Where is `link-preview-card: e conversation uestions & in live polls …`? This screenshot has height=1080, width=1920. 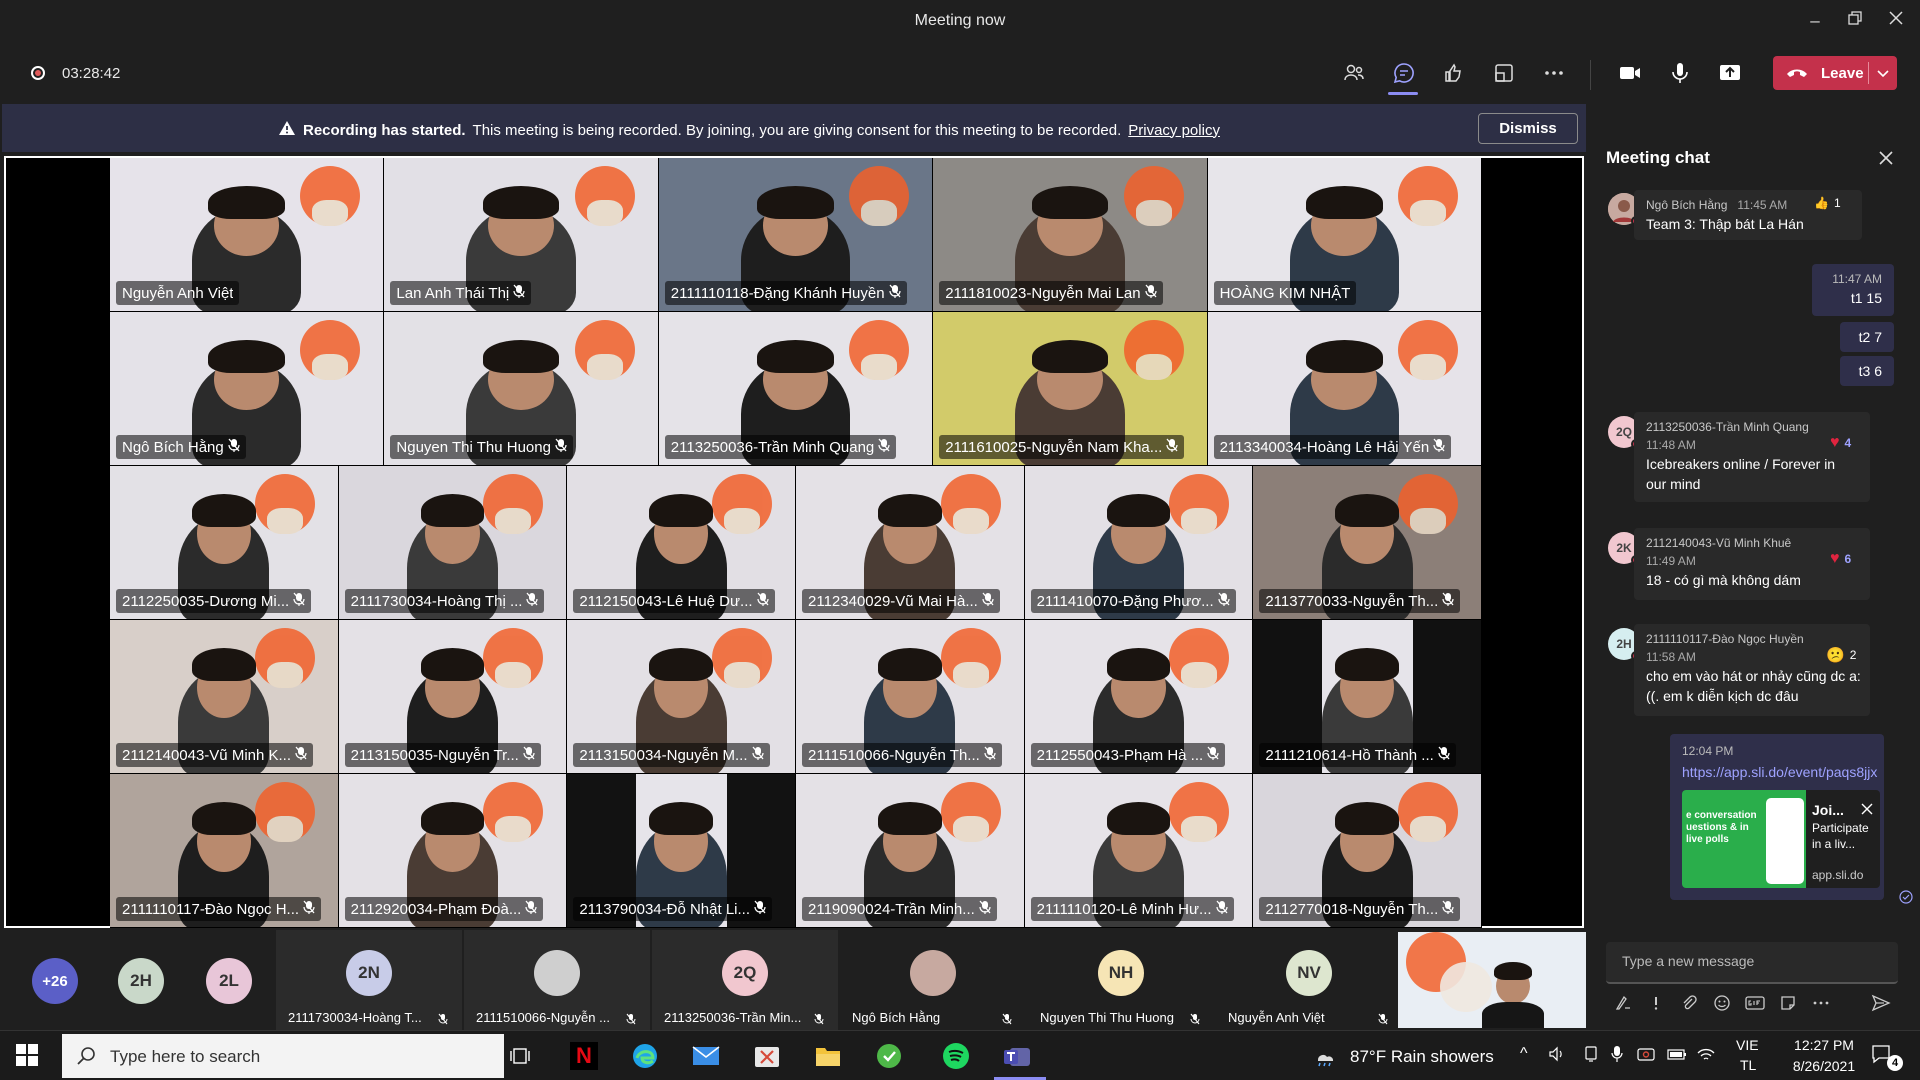 link-preview-card: e conversation uestions & in live polls … is located at coordinates (1781, 839).